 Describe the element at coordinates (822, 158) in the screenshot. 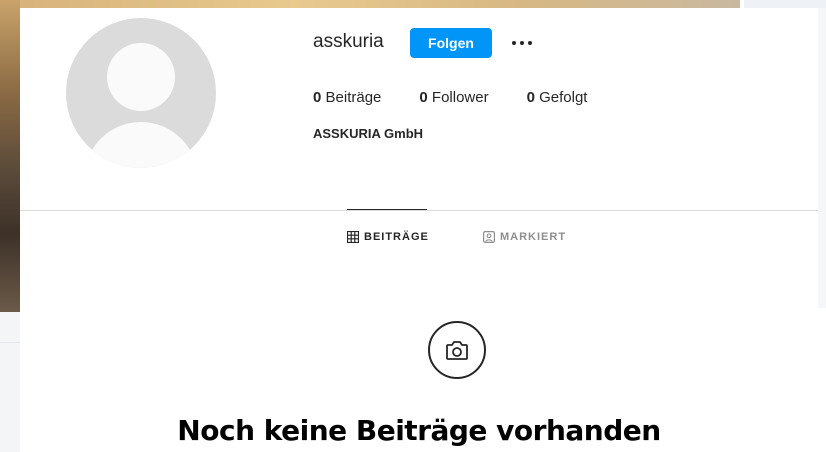

I see `background-right-column` at that location.